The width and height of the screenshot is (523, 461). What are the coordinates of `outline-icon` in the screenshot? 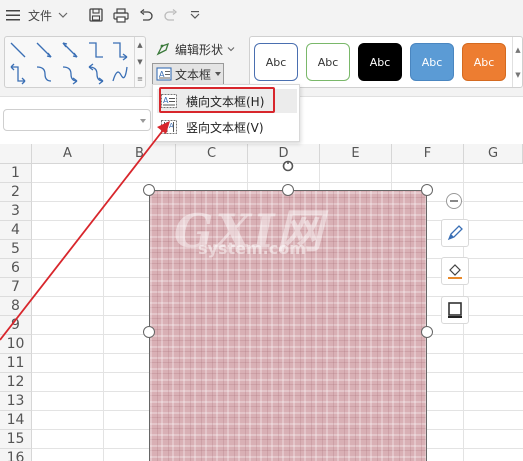 It's located at (455, 310).